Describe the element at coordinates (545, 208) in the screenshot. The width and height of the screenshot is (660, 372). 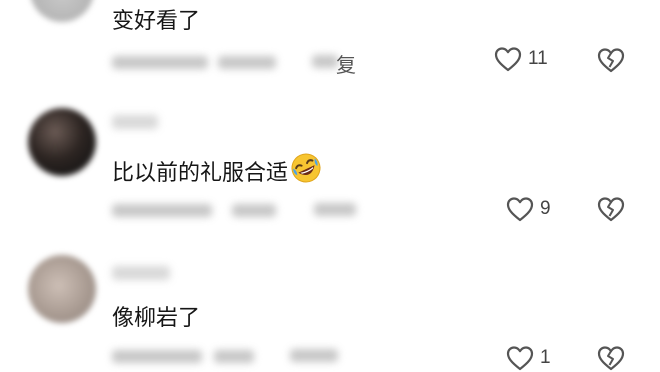
I see `like-count: 9` at that location.